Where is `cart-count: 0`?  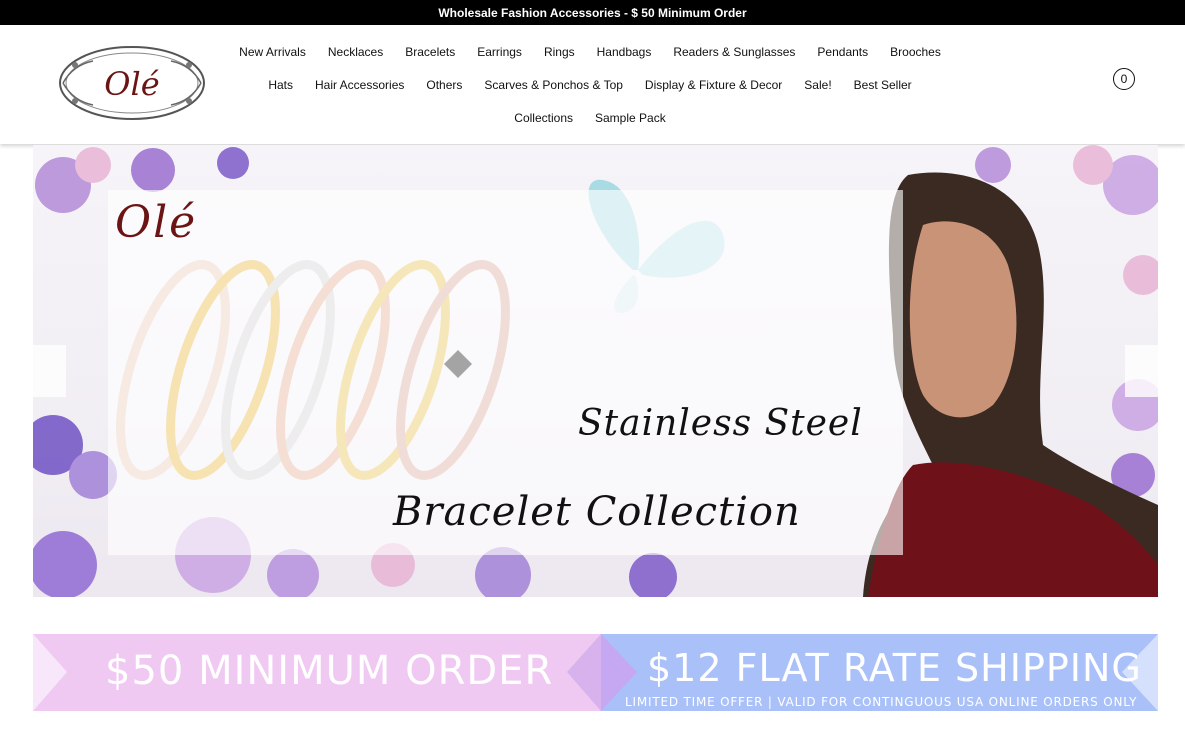 cart-count: 0 is located at coordinates (1124, 79).